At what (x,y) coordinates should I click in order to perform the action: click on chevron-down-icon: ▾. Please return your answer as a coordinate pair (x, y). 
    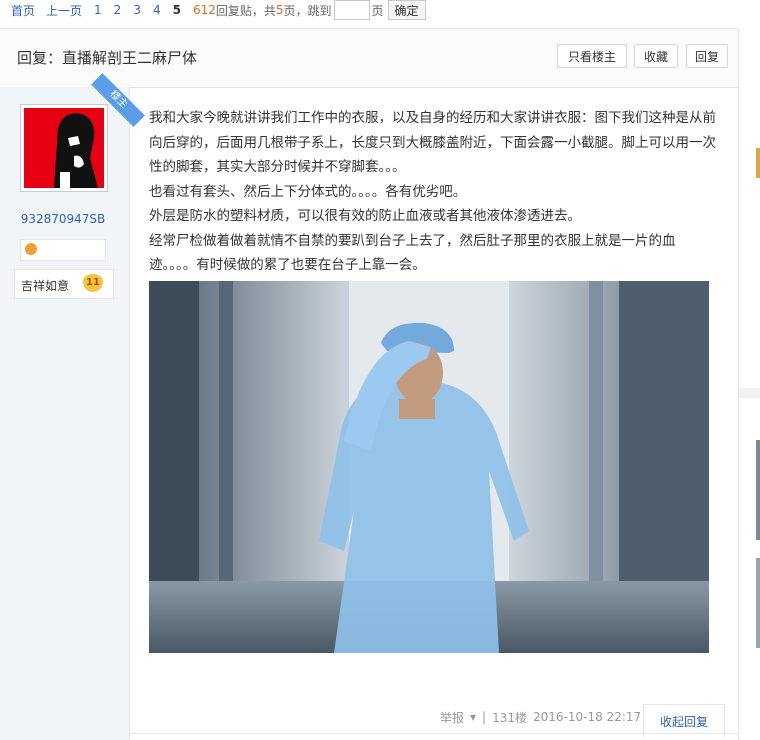
    Looking at the image, I should click on (473, 717).